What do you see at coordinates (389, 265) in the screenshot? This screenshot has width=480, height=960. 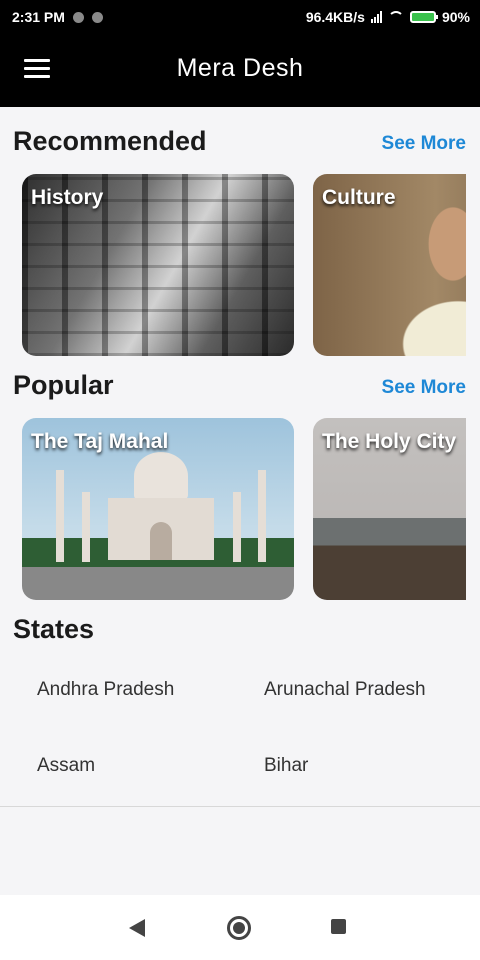 I see `card-culture: Culture` at bounding box center [389, 265].